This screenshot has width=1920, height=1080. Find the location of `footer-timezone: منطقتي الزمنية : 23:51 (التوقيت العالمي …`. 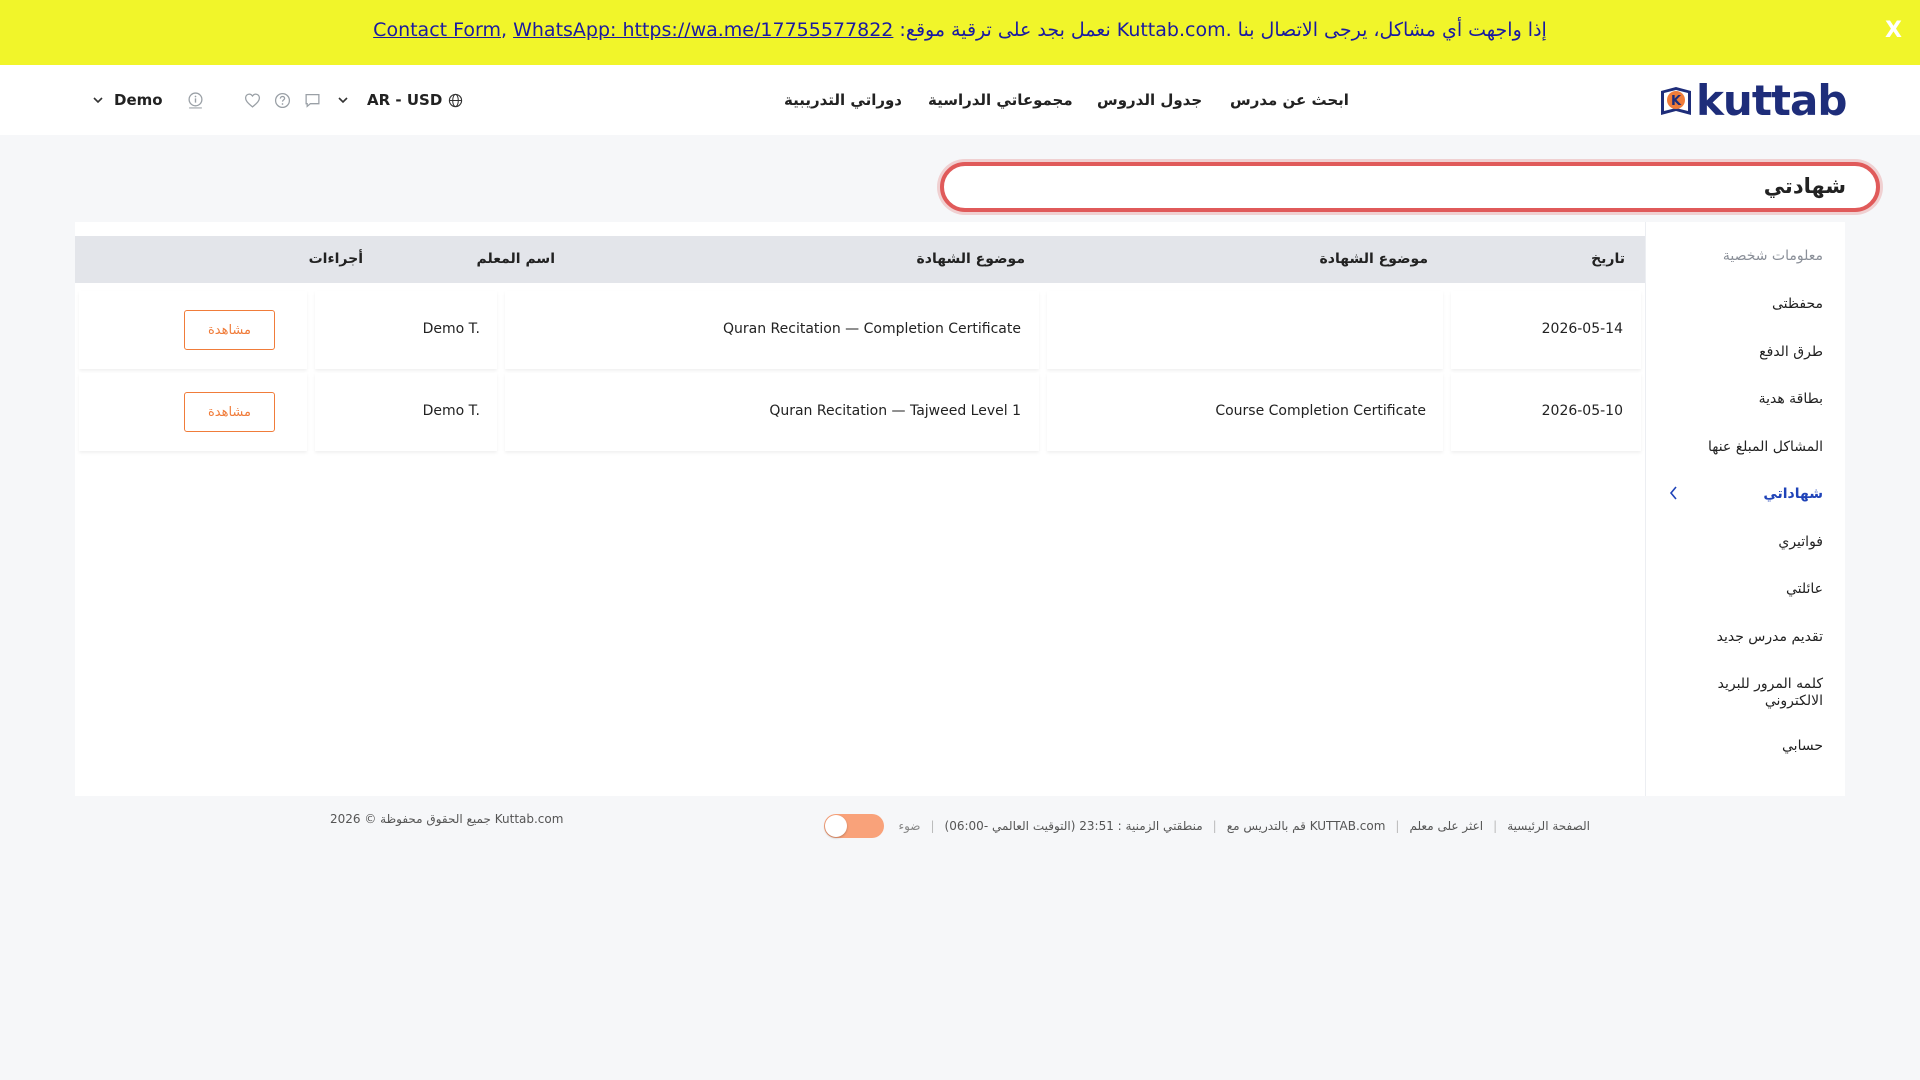

footer-timezone: منطقتي الزمنية : 23:51 (التوقيت العالمي … is located at coordinates (1073, 826).